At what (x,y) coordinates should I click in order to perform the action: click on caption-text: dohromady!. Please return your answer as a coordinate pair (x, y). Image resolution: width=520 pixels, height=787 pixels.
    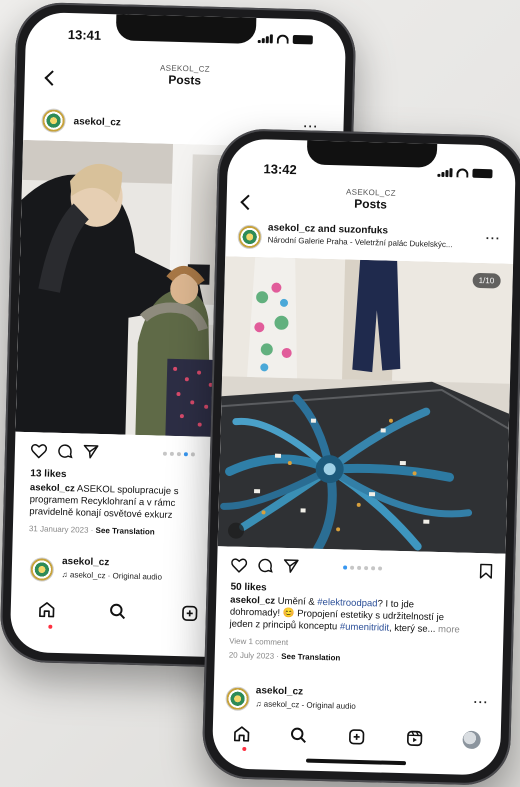
    Looking at the image, I should click on (256, 612).